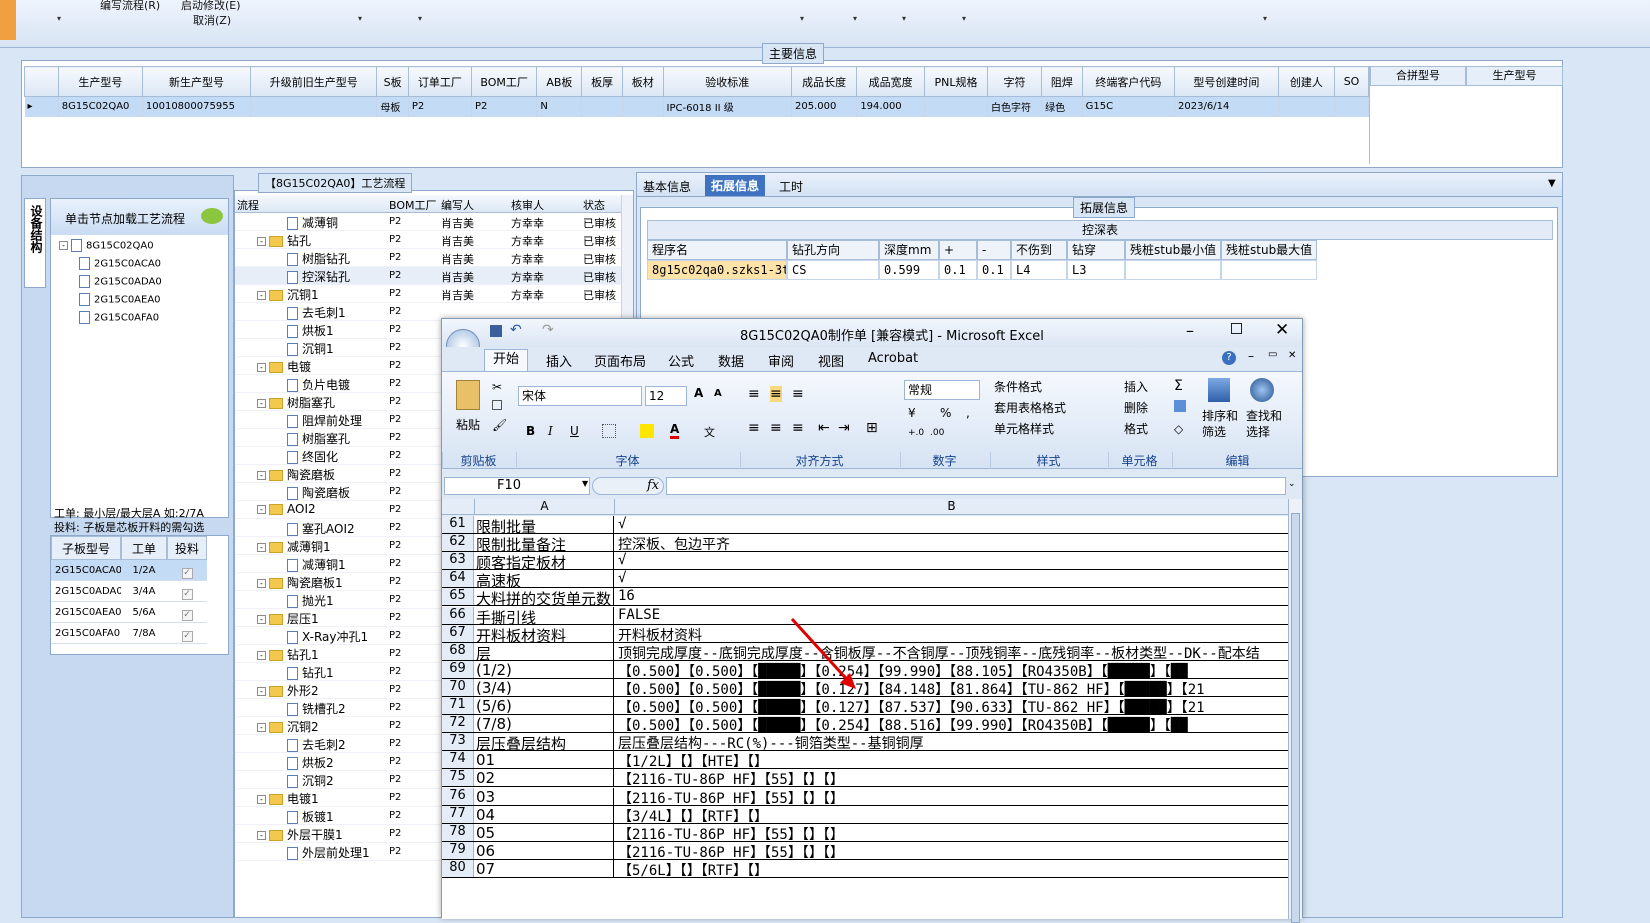 This screenshot has width=1650, height=923. What do you see at coordinates (544, 796) in the screenshot?
I see `cell-a: 03` at bounding box center [544, 796].